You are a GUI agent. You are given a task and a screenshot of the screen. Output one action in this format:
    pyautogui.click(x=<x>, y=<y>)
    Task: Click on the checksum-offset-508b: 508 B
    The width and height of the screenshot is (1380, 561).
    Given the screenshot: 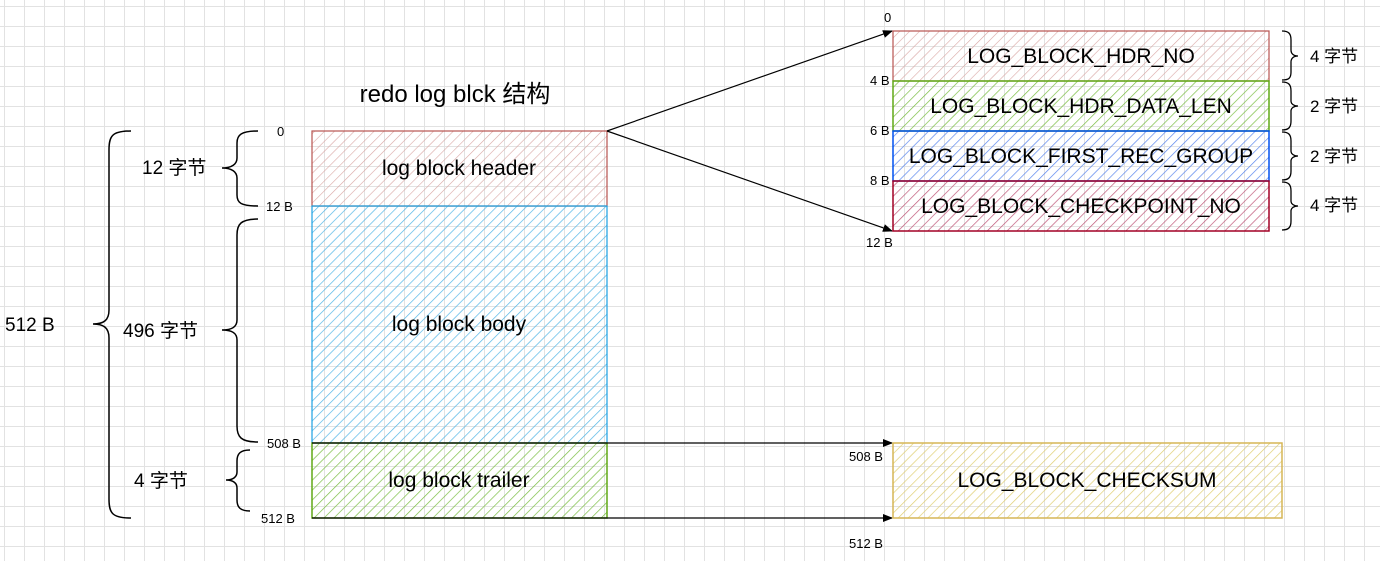 What is the action you would take?
    pyautogui.click(x=866, y=456)
    